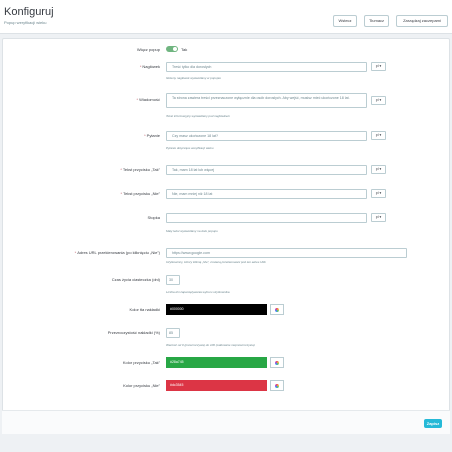 The width and height of the screenshot is (452, 452). I want to click on heading-input: Treść tylko dla dorosłych, so click(266, 67).